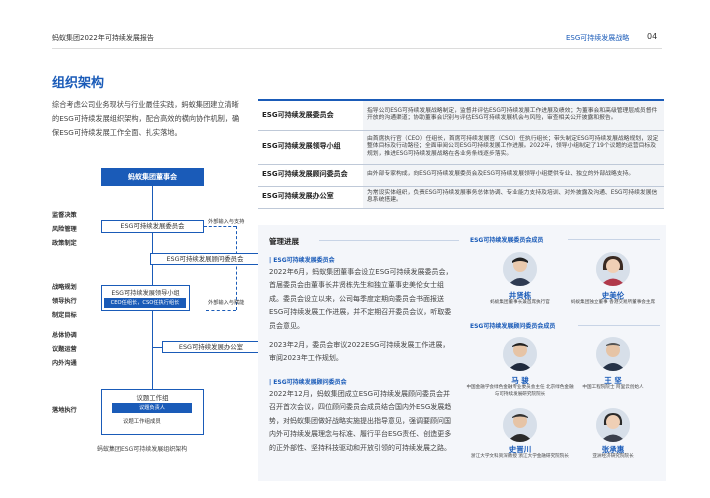  What do you see at coordinates (310, 147) in the screenshot?
I see `table-cell-name: ESG可持续发展领导小组` at bounding box center [310, 147].